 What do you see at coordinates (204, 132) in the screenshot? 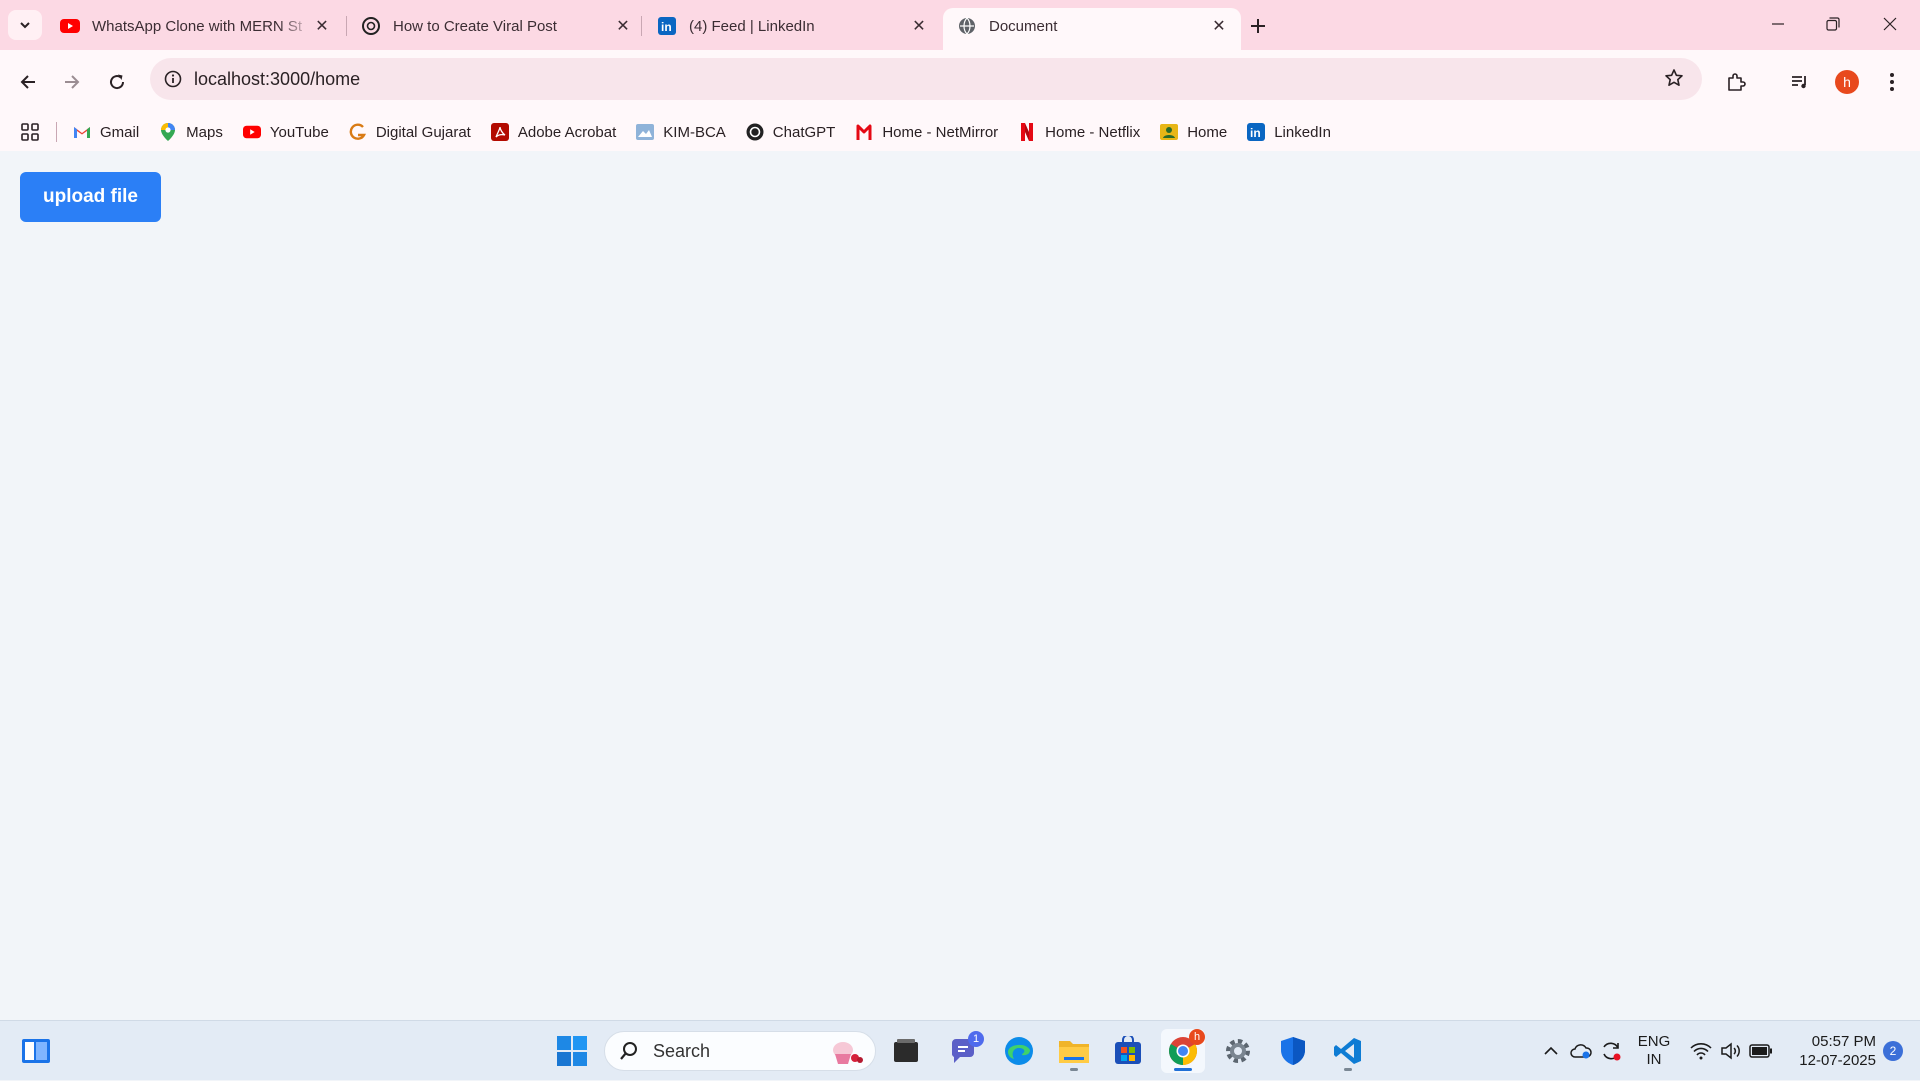
I see `bookmark-label: Maps` at bounding box center [204, 132].